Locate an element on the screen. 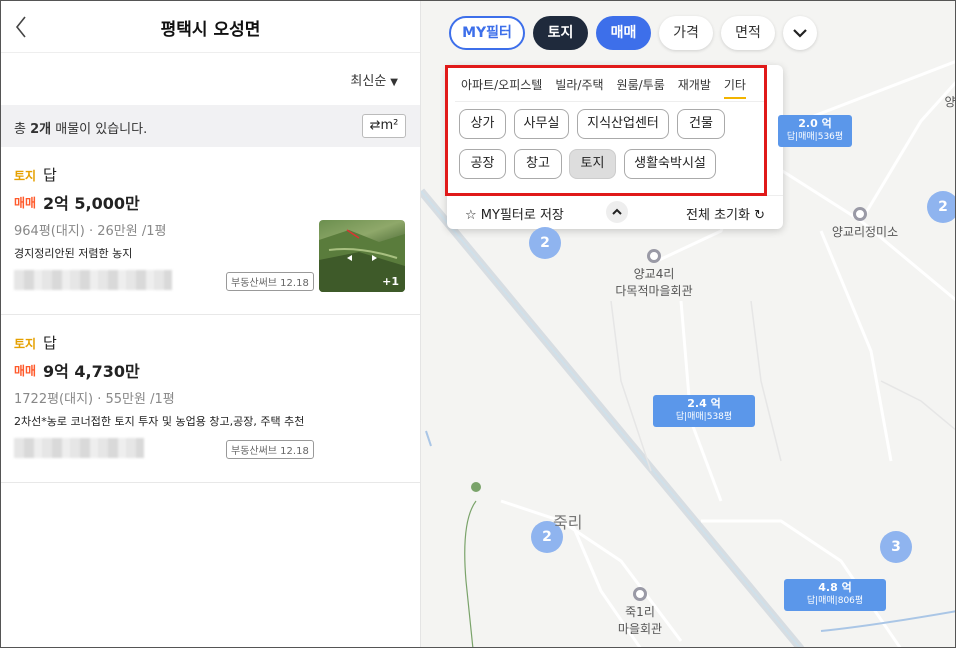  listing-price: 9억 4,730만 is located at coordinates (91, 371).